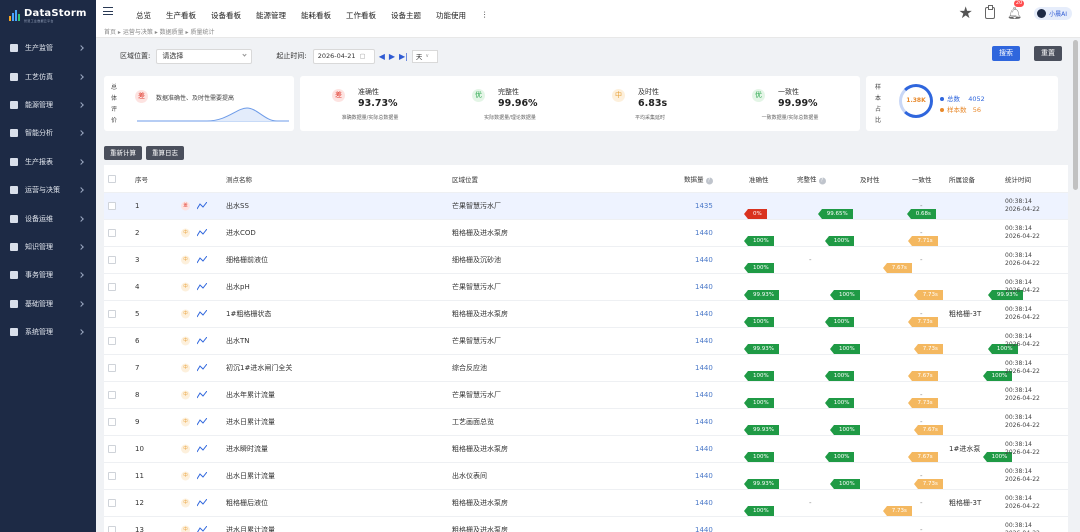 This screenshot has height=532, width=1080. What do you see at coordinates (465, 179) in the screenshot?
I see `header-area: 区域位置` at bounding box center [465, 179].